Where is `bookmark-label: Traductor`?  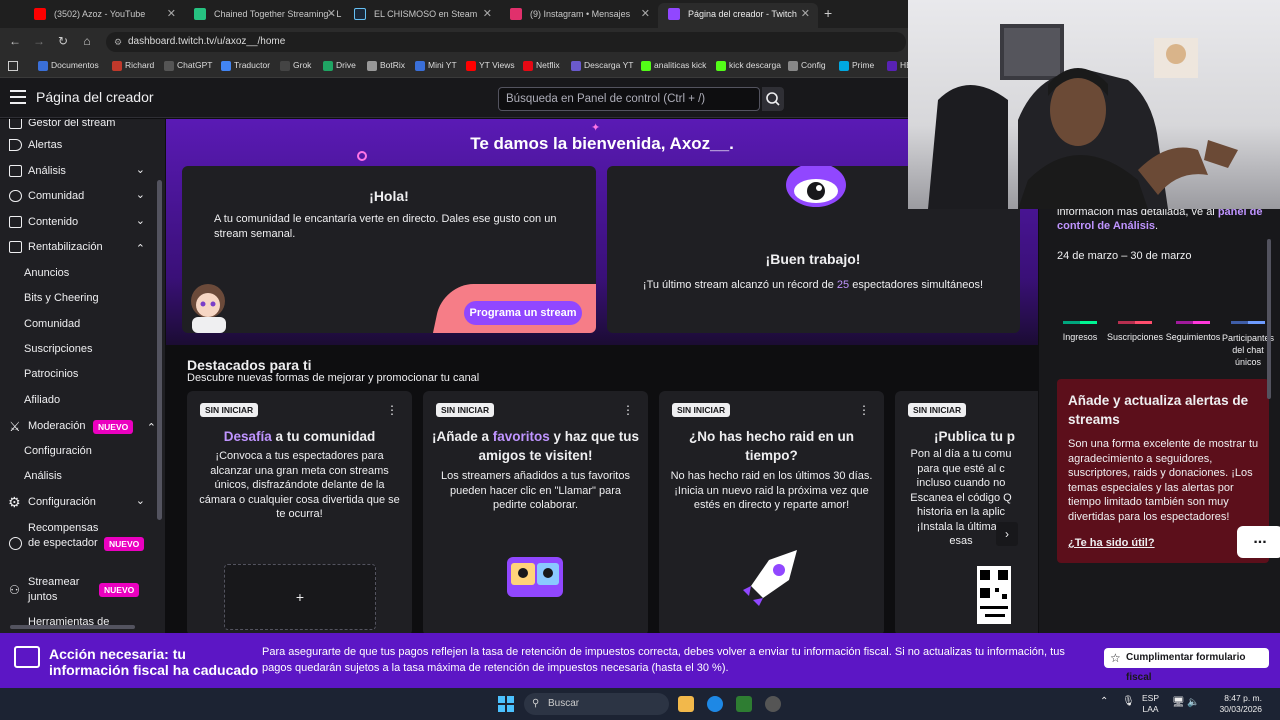
bookmark-label: Traductor is located at coordinates (252, 65).